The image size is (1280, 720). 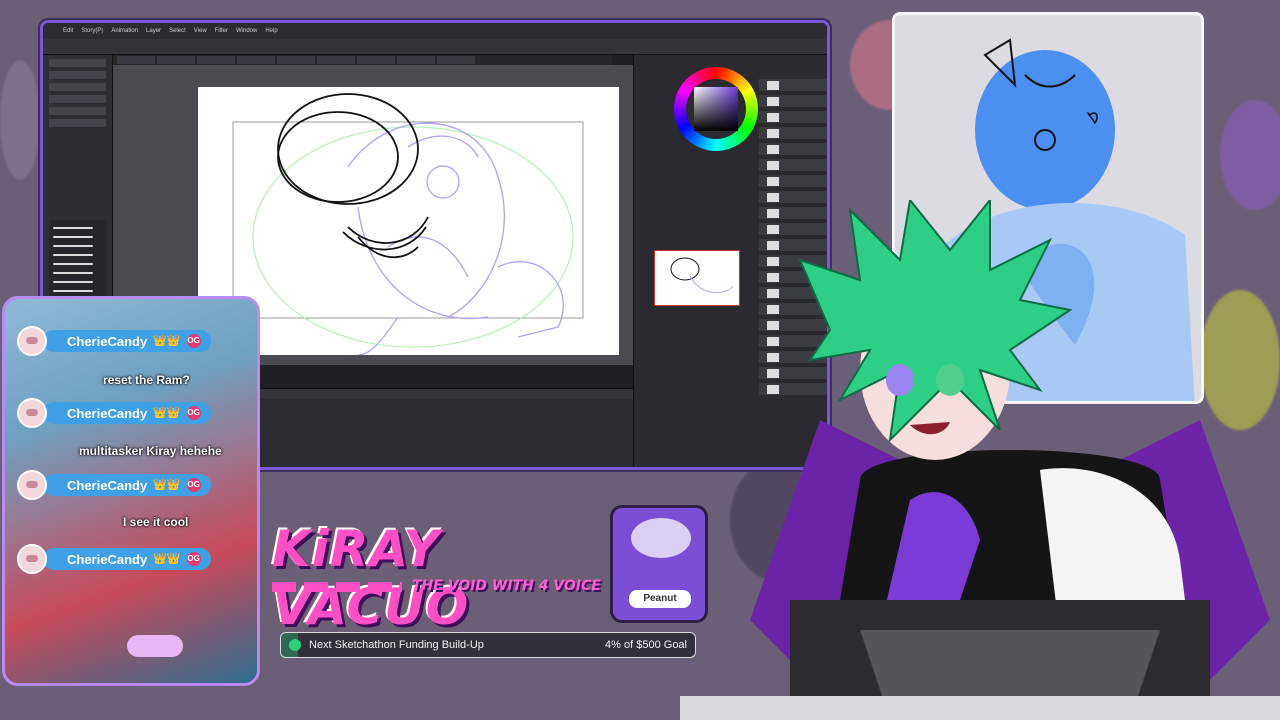 I want to click on mascot-face, so click(x=661, y=538).